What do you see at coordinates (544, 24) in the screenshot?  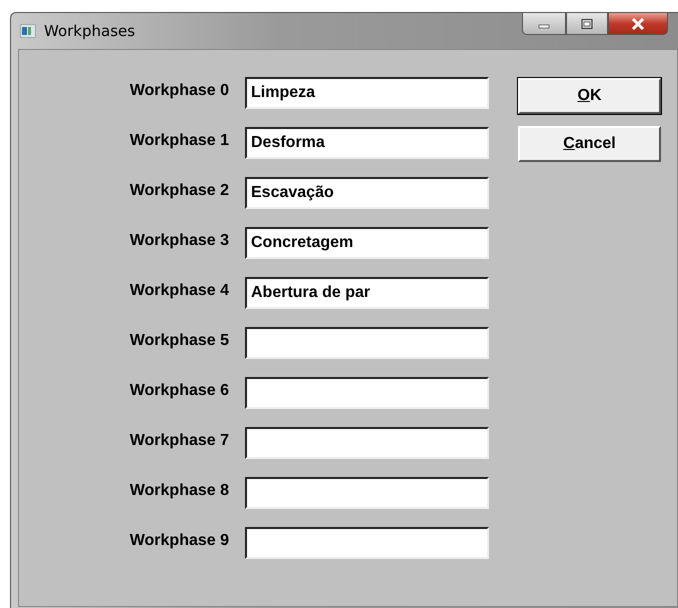 I see `minimize-button` at bounding box center [544, 24].